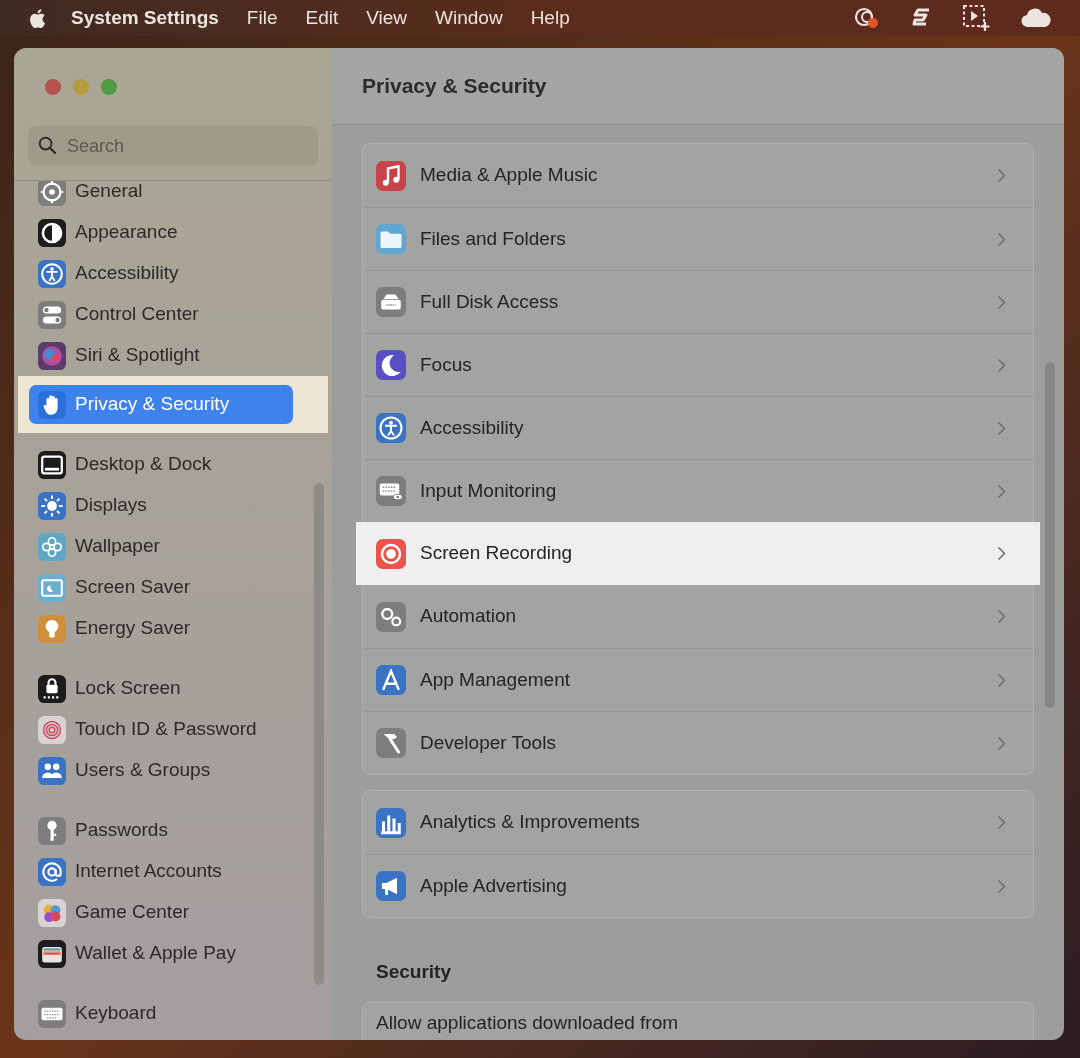  I want to click on sidebar-item: Touch ID & Password, so click(173, 729).